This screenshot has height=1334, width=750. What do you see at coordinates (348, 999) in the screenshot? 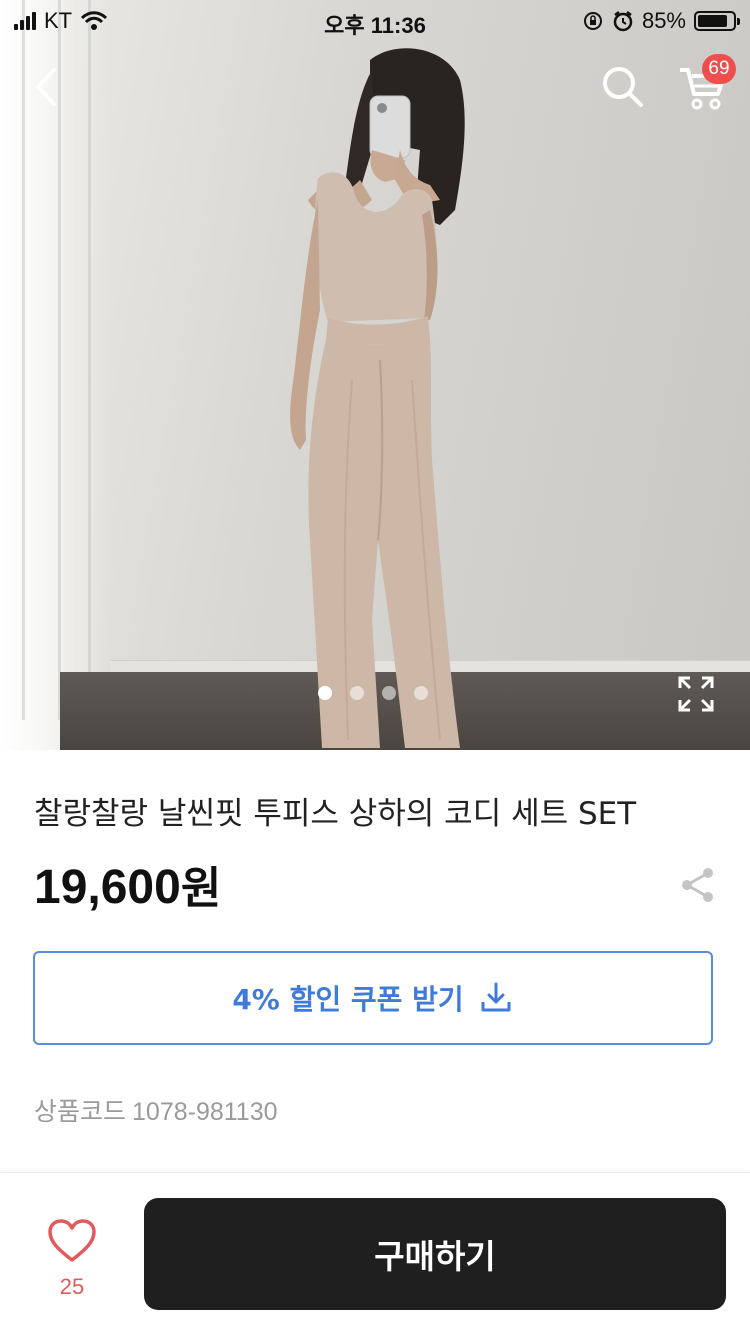
I see `coupon-label: 4% 할인 쿠폰 받기` at bounding box center [348, 999].